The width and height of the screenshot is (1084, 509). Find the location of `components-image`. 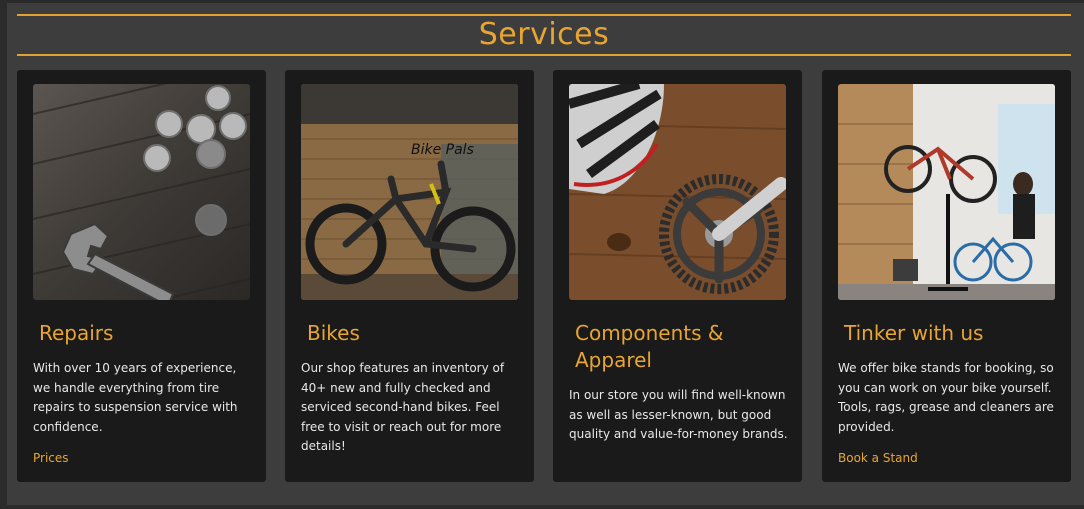

components-image is located at coordinates (677, 192).